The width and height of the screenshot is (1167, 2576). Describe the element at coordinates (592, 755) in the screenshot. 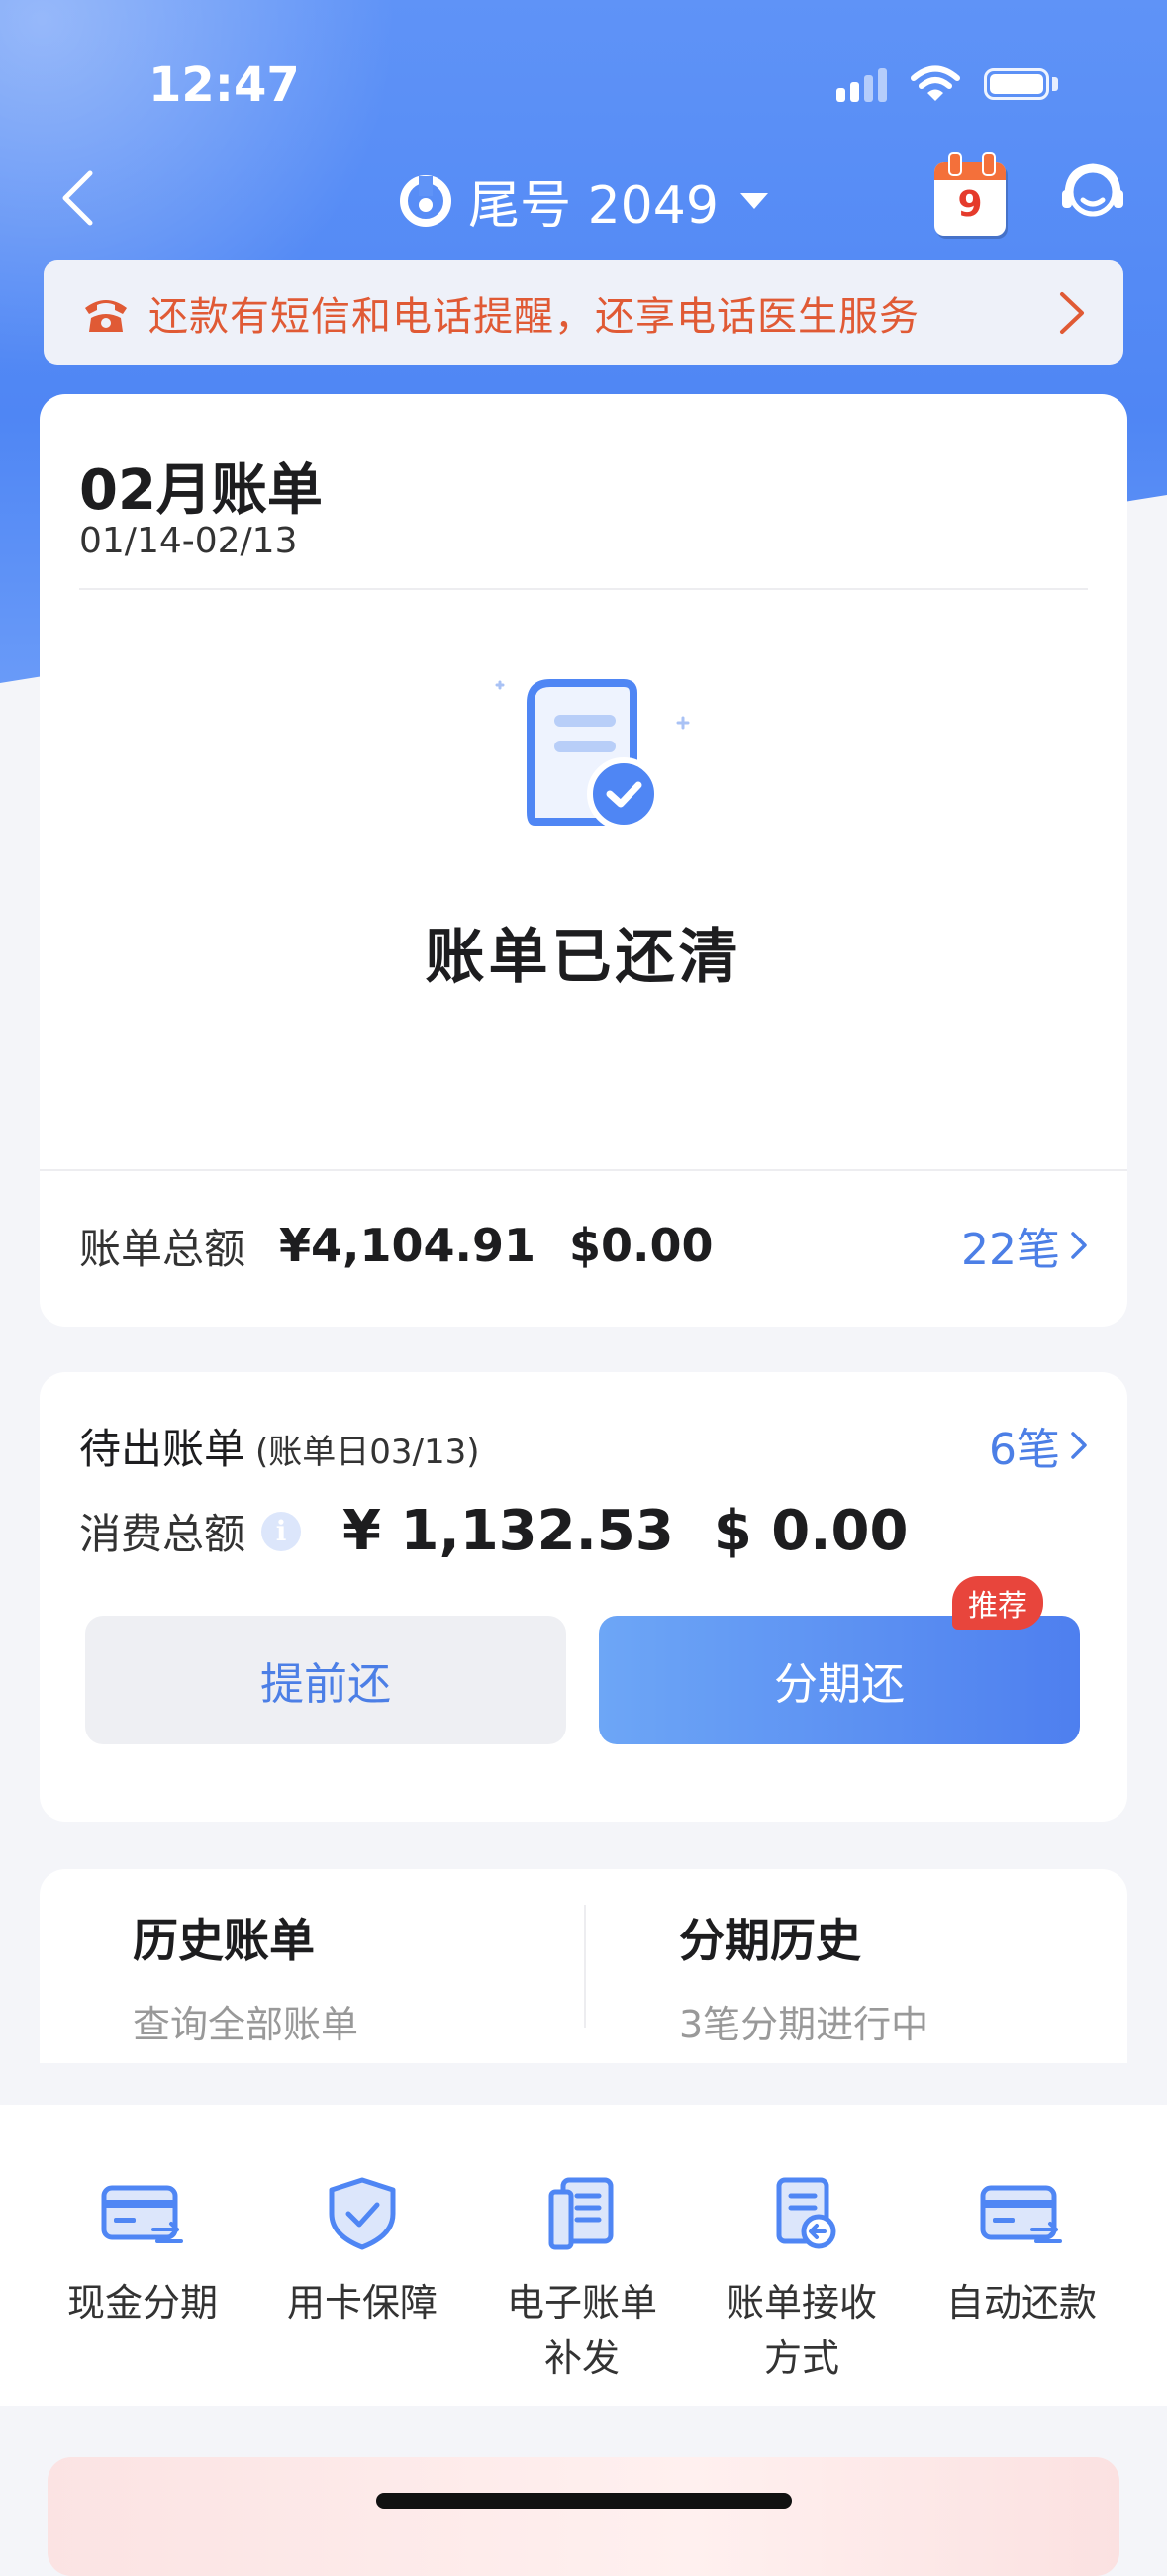

I see `bill-paid-icon` at that location.